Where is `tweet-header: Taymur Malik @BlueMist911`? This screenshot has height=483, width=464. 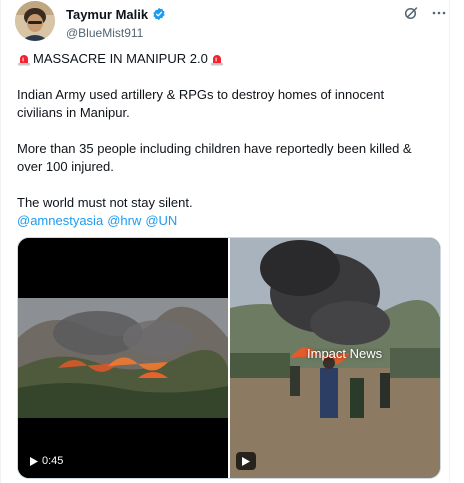
tweet-header: Taymur Malik @BlueMist911 is located at coordinates (216, 23).